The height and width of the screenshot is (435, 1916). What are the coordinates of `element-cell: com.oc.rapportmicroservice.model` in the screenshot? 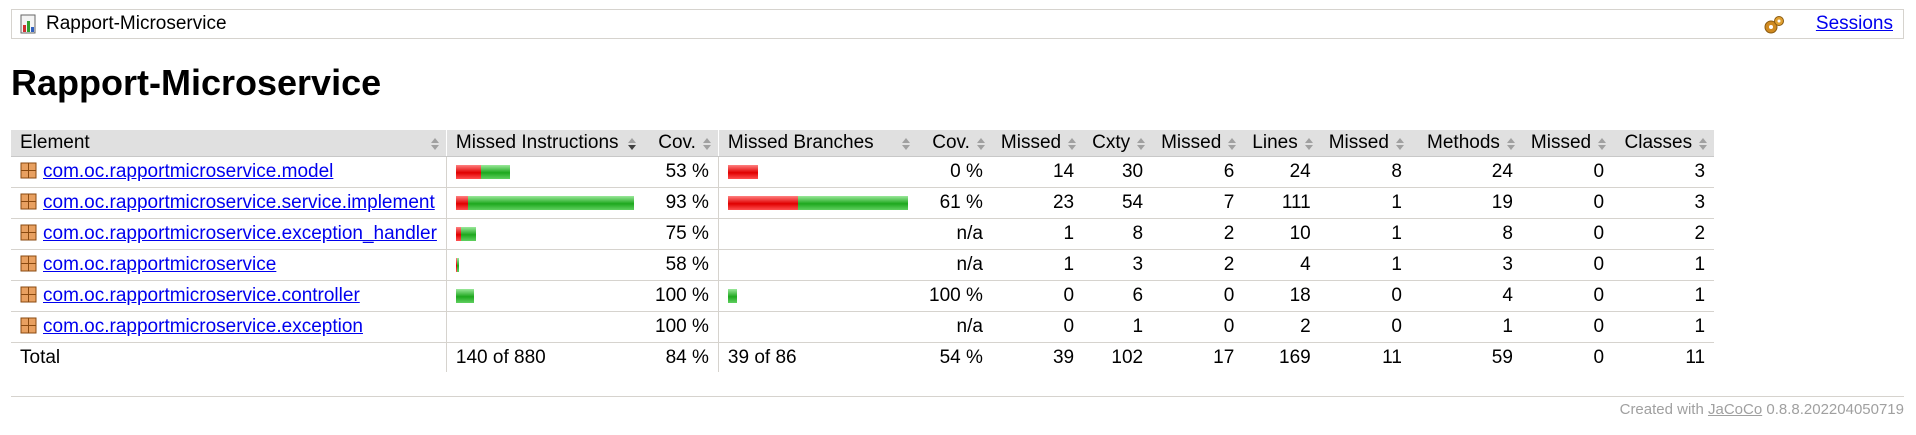 It's located at (229, 172).